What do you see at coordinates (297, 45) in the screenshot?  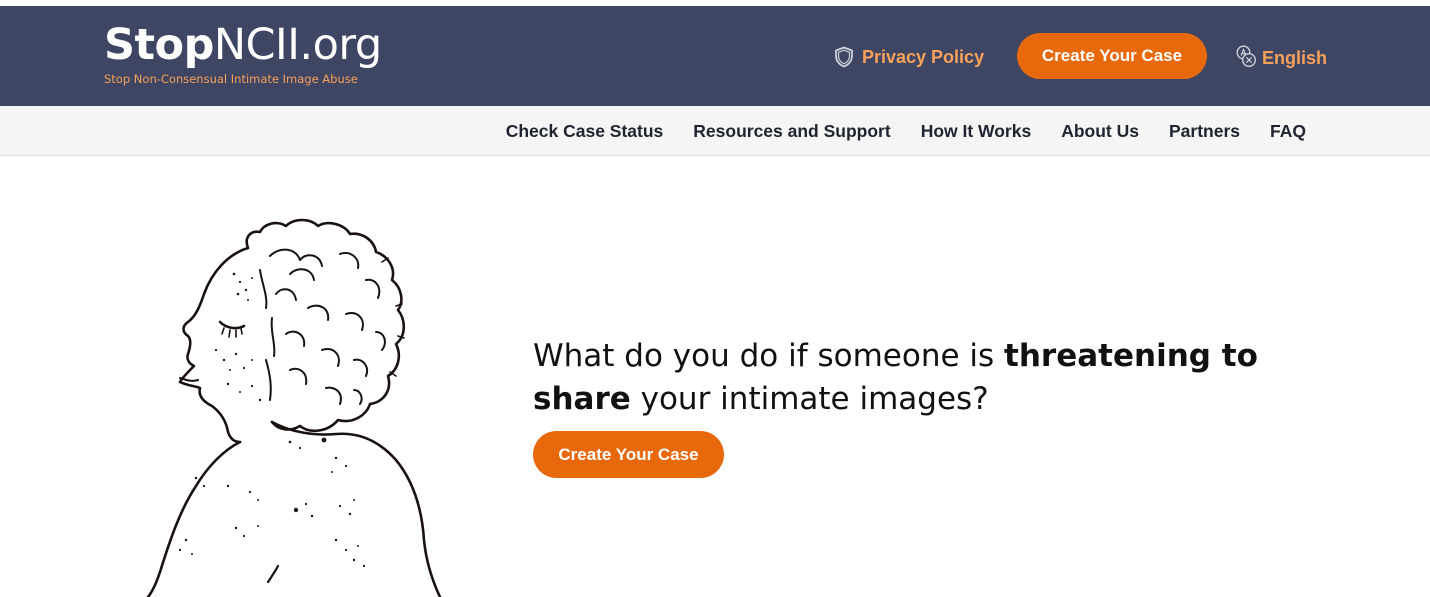 I see `logo-light: NCII.org` at bounding box center [297, 45].